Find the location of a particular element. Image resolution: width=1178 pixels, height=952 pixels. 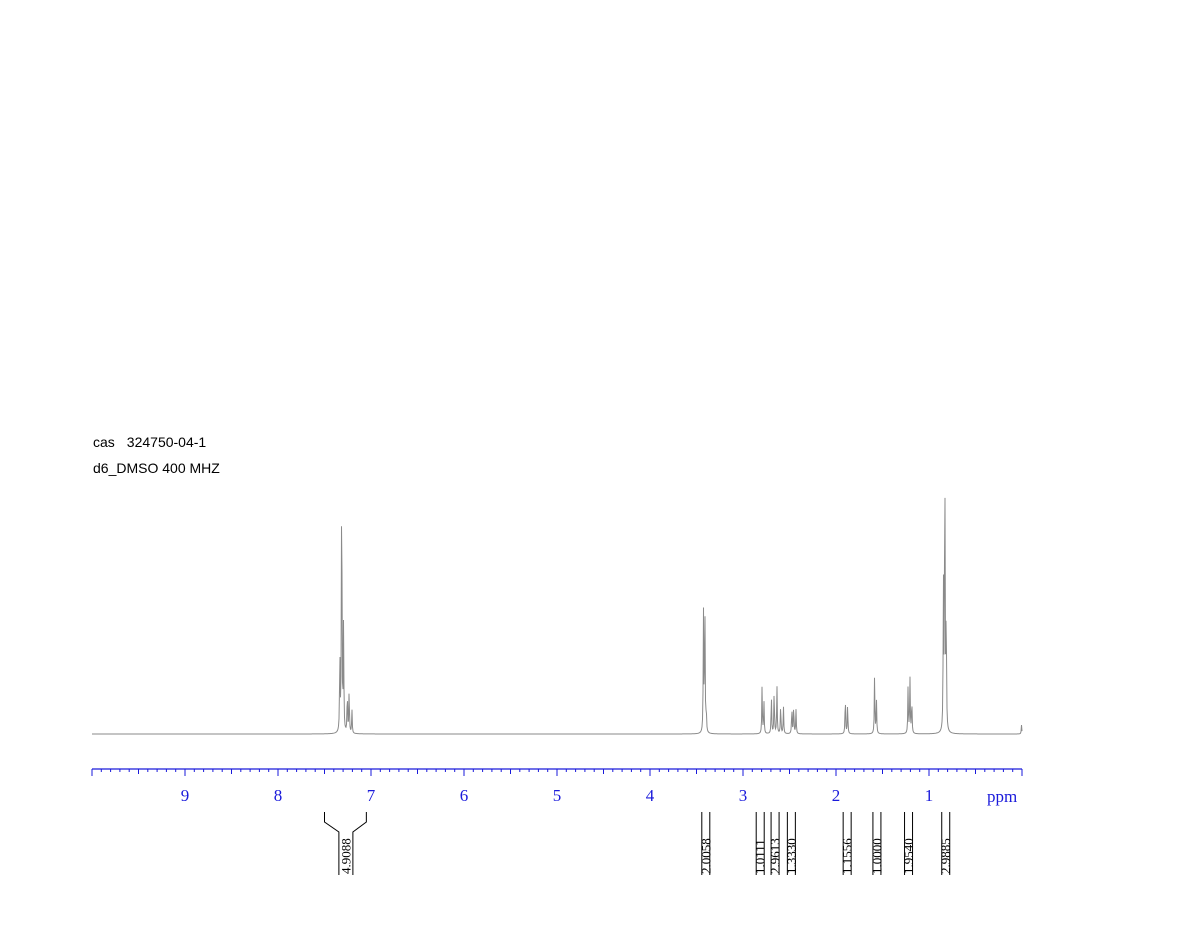

integral-value: 1.3330 is located at coordinates (791, 856).